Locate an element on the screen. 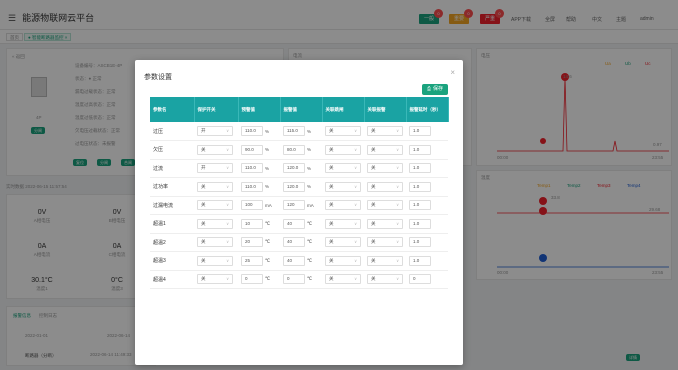 This screenshot has width=678, height=370. alarm-value-input: 115.0 is located at coordinates (294, 131).